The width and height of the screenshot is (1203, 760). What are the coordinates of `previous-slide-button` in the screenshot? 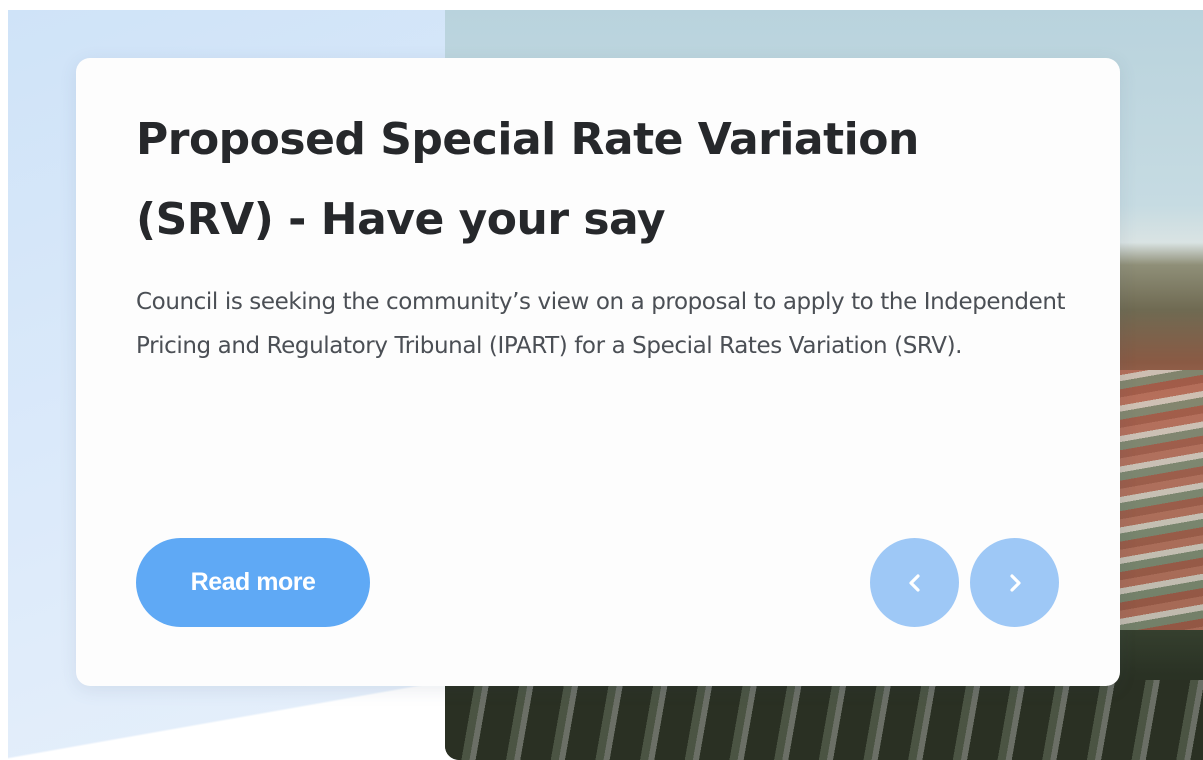 It's located at (914, 582).